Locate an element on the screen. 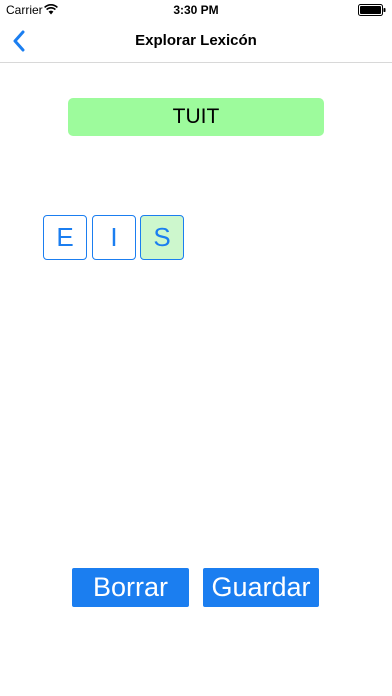 The width and height of the screenshot is (392, 696). letter-tile-i: I is located at coordinates (114, 237).